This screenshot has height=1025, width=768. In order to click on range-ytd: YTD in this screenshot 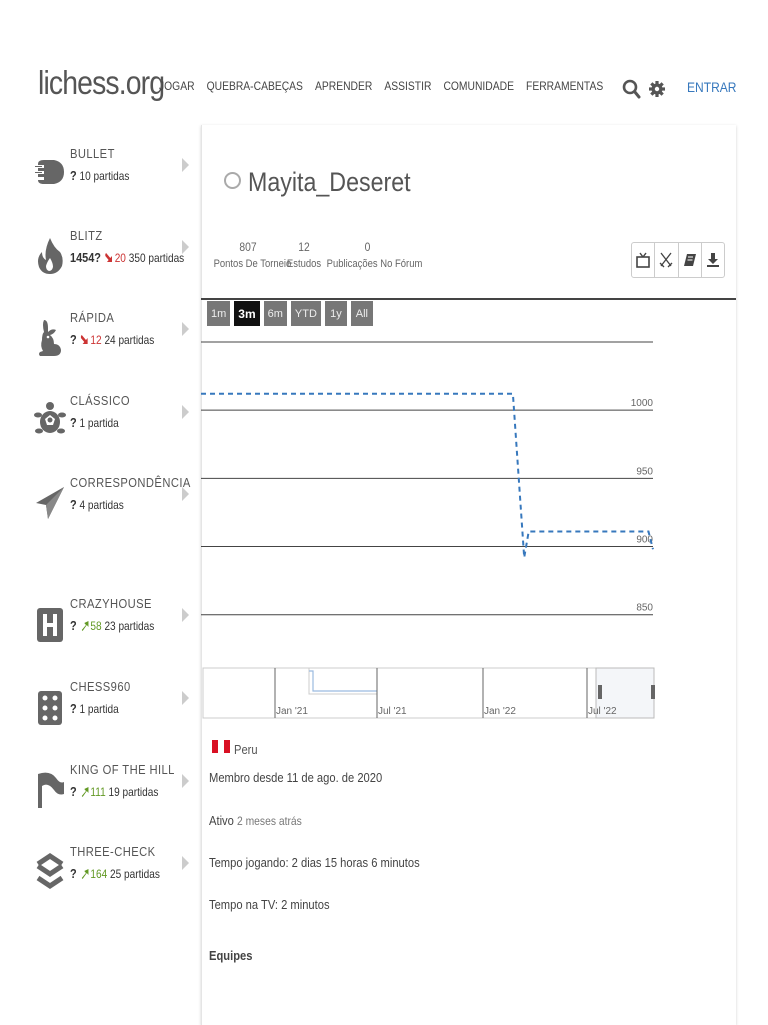, I will do `click(305, 313)`.